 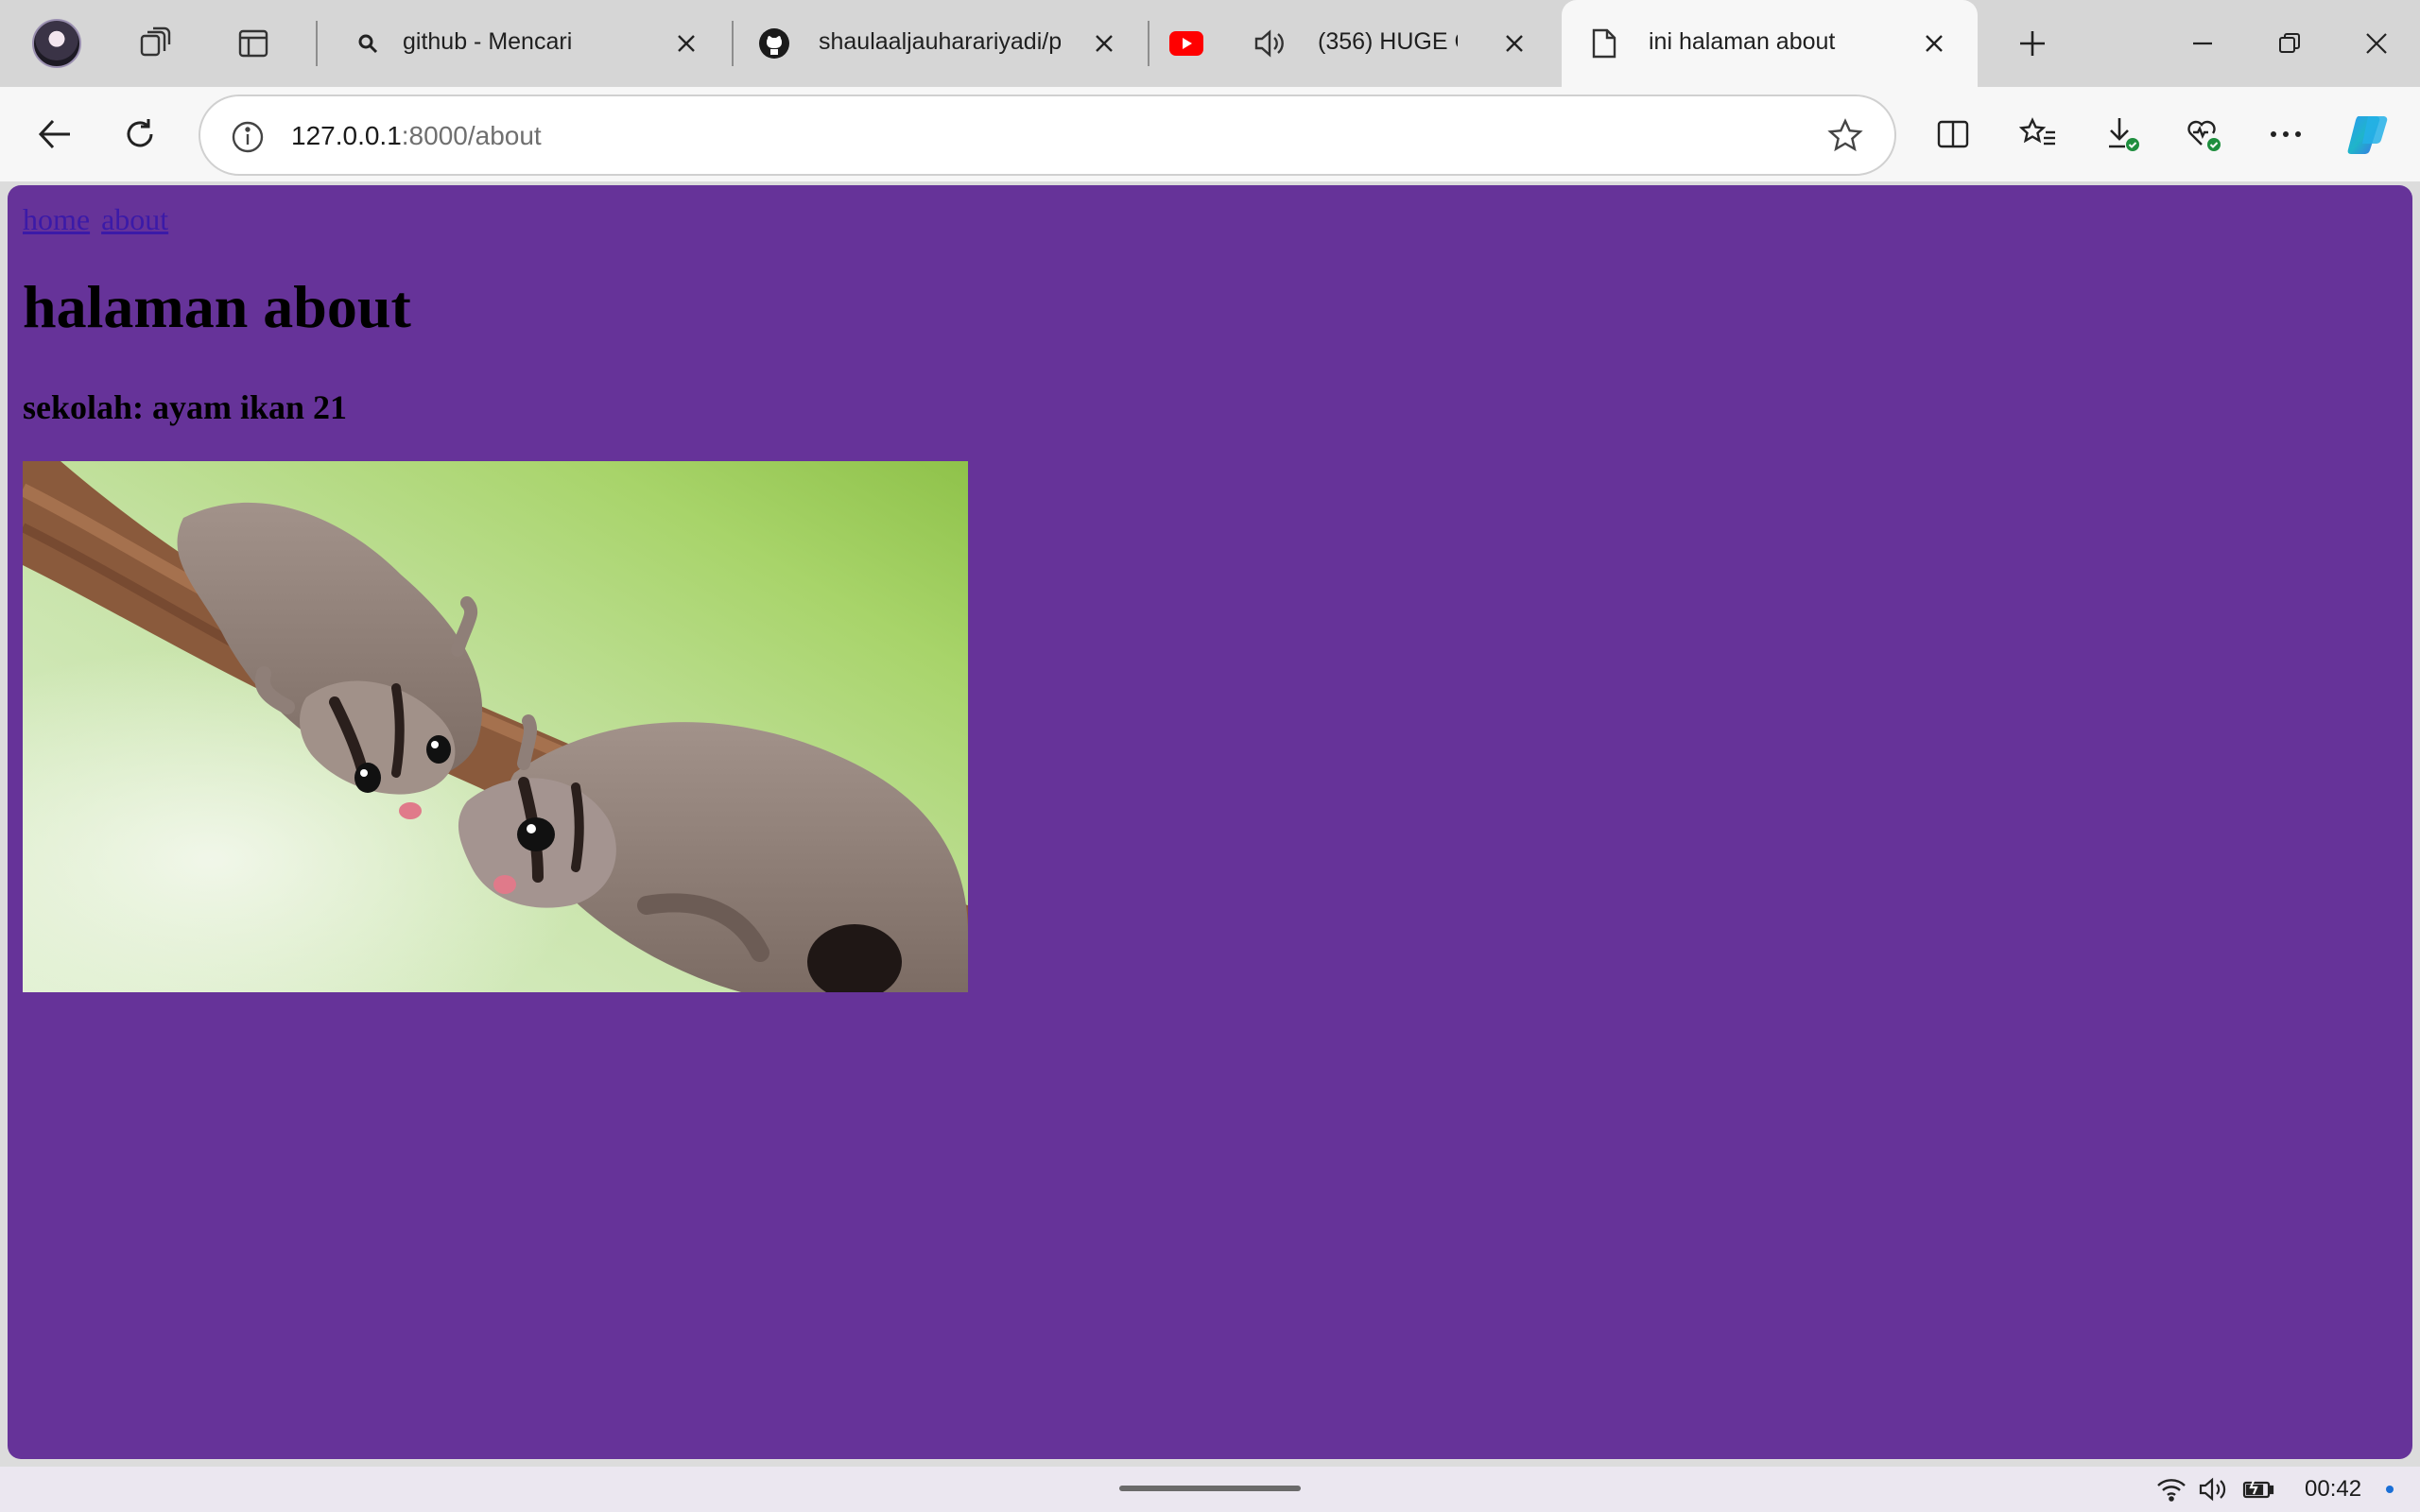 What do you see at coordinates (2123, 134) in the screenshot?
I see `downloads-icon` at bounding box center [2123, 134].